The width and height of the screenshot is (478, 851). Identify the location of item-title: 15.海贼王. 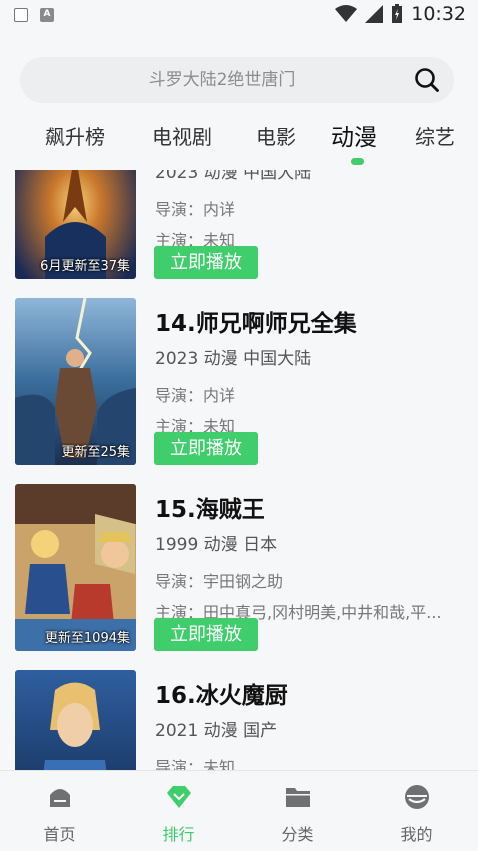
(210, 507).